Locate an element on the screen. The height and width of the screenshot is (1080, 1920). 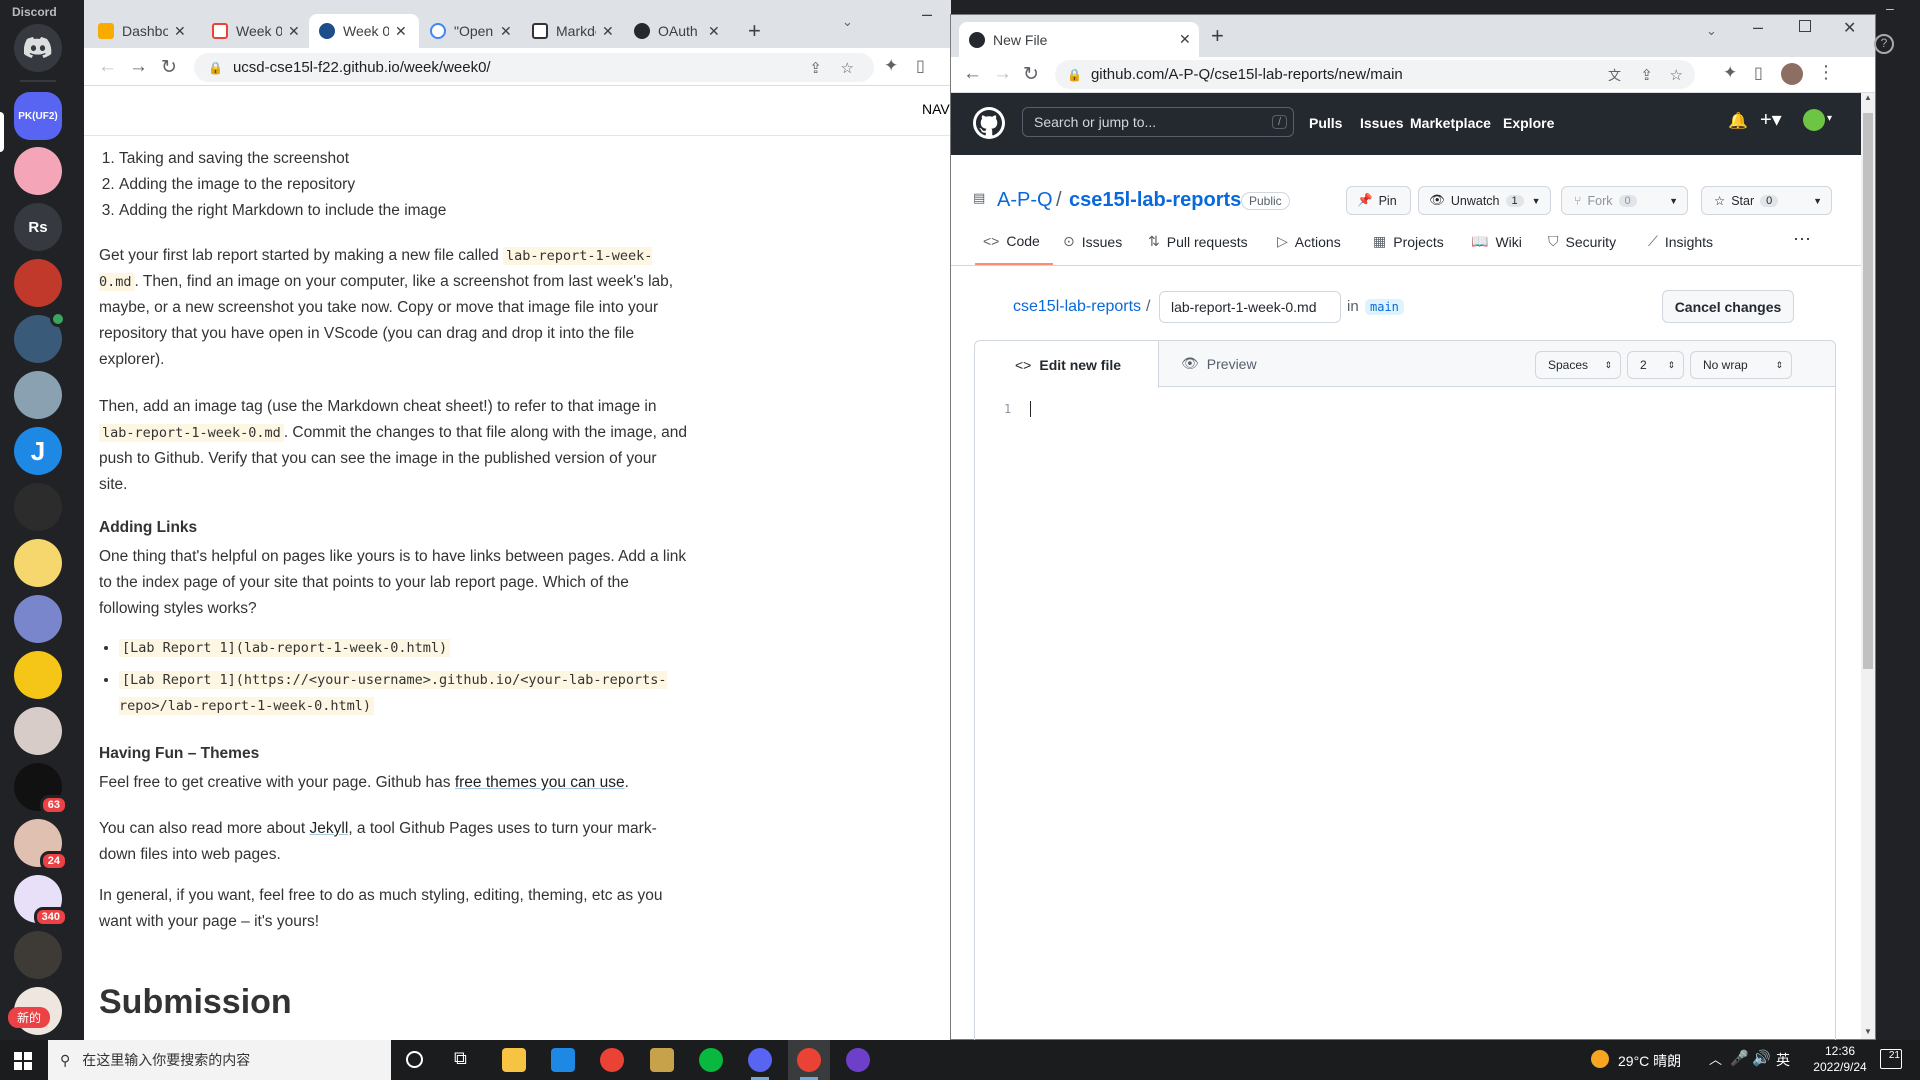
wechat-icon is located at coordinates (711, 1060).